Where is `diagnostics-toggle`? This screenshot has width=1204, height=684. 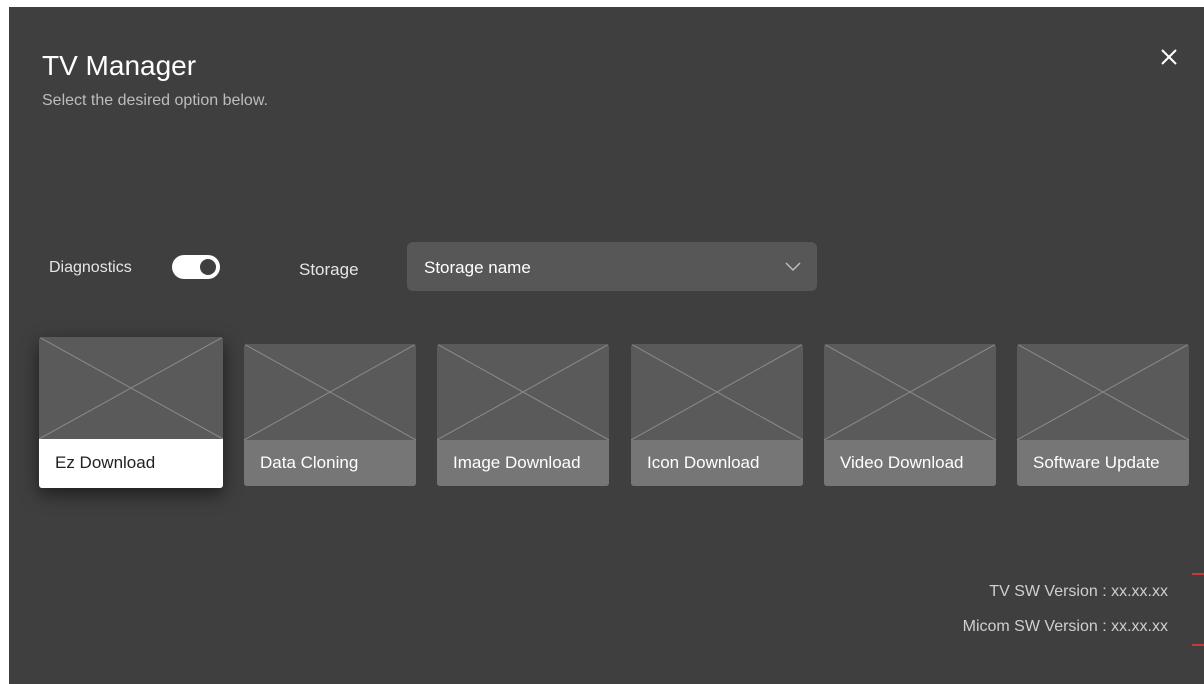 diagnostics-toggle is located at coordinates (196, 267).